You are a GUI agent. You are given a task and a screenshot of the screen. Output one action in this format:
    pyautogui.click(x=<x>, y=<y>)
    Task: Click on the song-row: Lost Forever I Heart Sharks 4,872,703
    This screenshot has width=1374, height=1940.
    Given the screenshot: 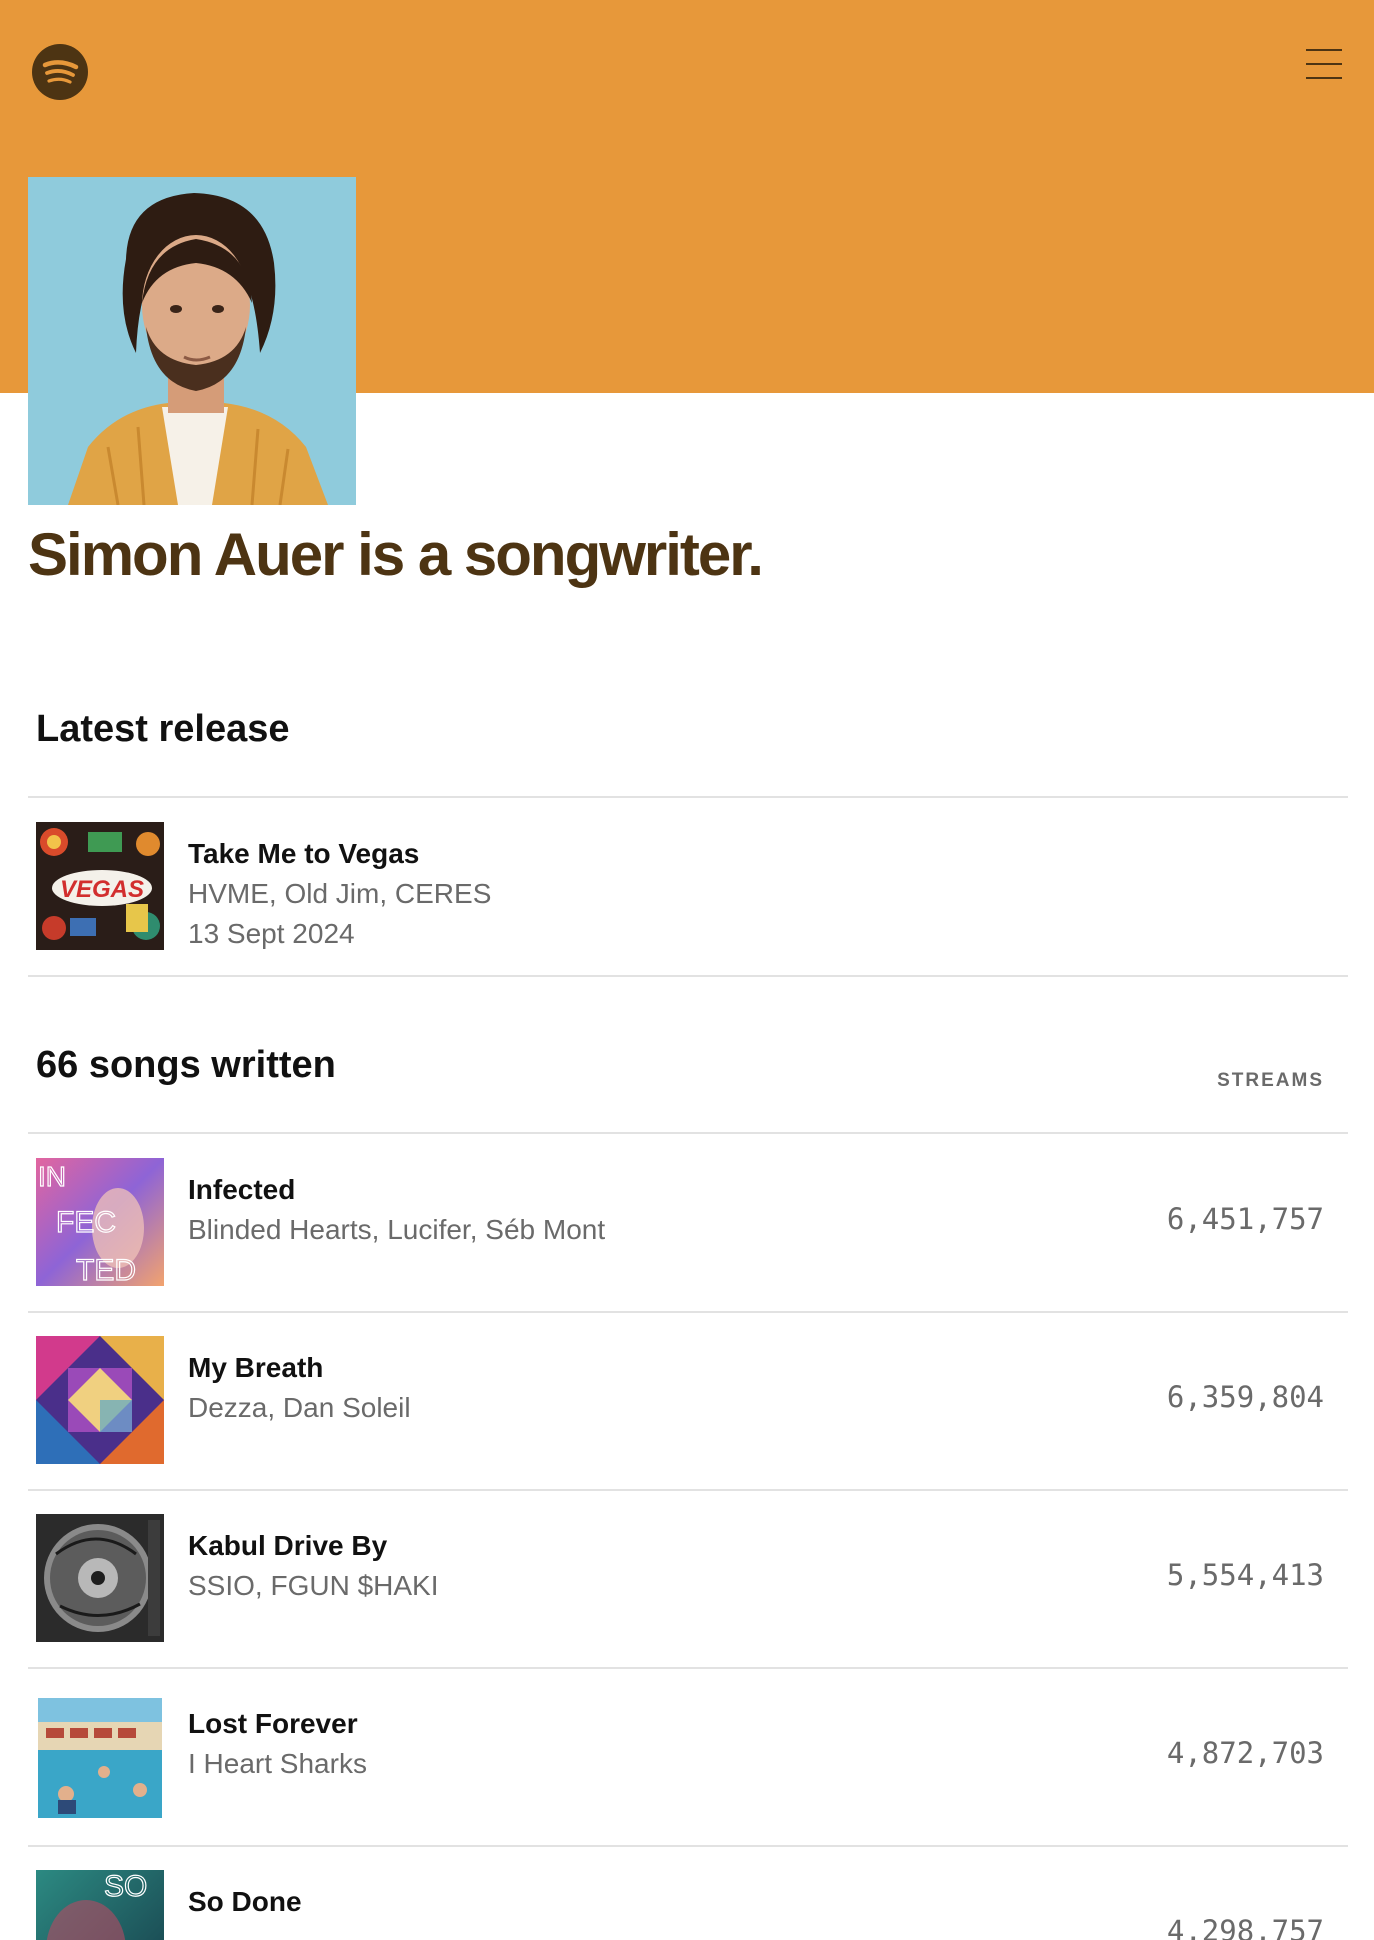 What is the action you would take?
    pyautogui.click(x=688, y=1756)
    